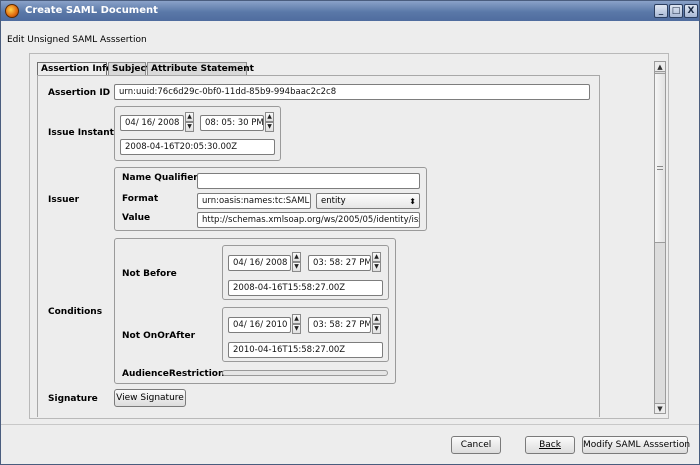  I want to click on scroll-down-icon: ▼, so click(660, 408).